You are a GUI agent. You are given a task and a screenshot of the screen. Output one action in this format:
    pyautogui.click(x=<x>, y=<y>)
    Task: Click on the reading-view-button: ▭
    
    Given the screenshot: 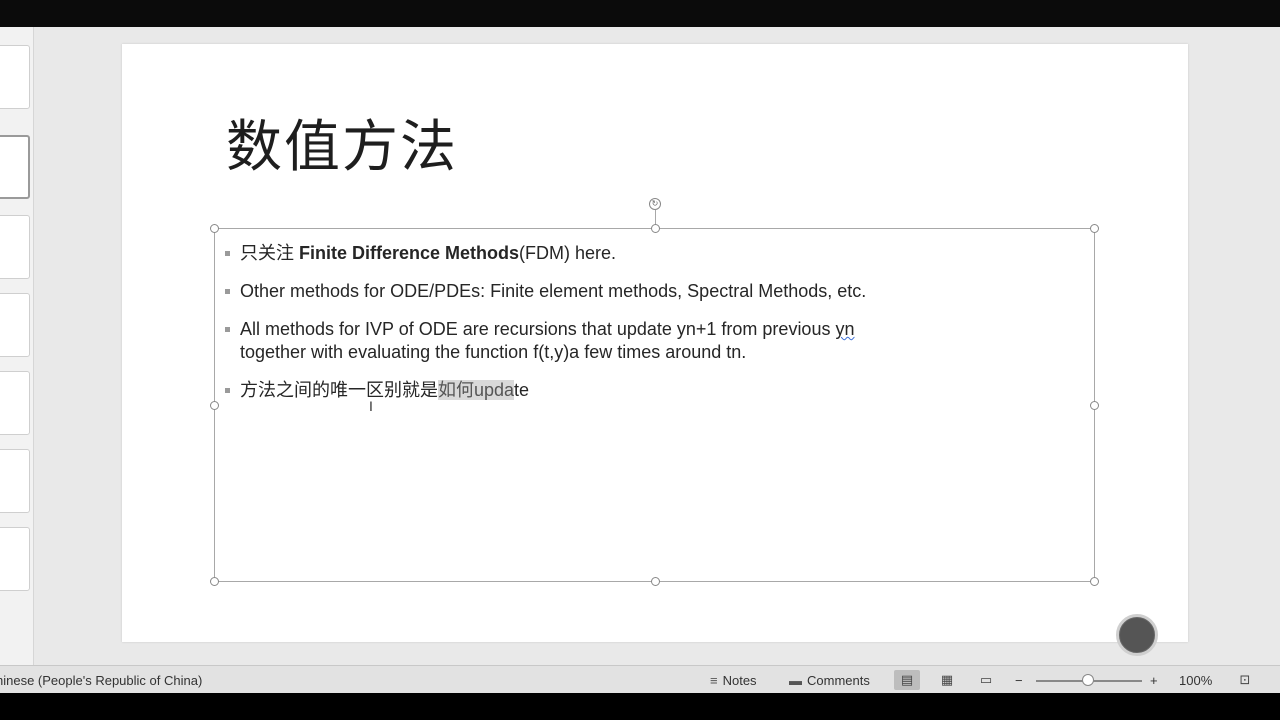 What is the action you would take?
    pyautogui.click(x=986, y=680)
    